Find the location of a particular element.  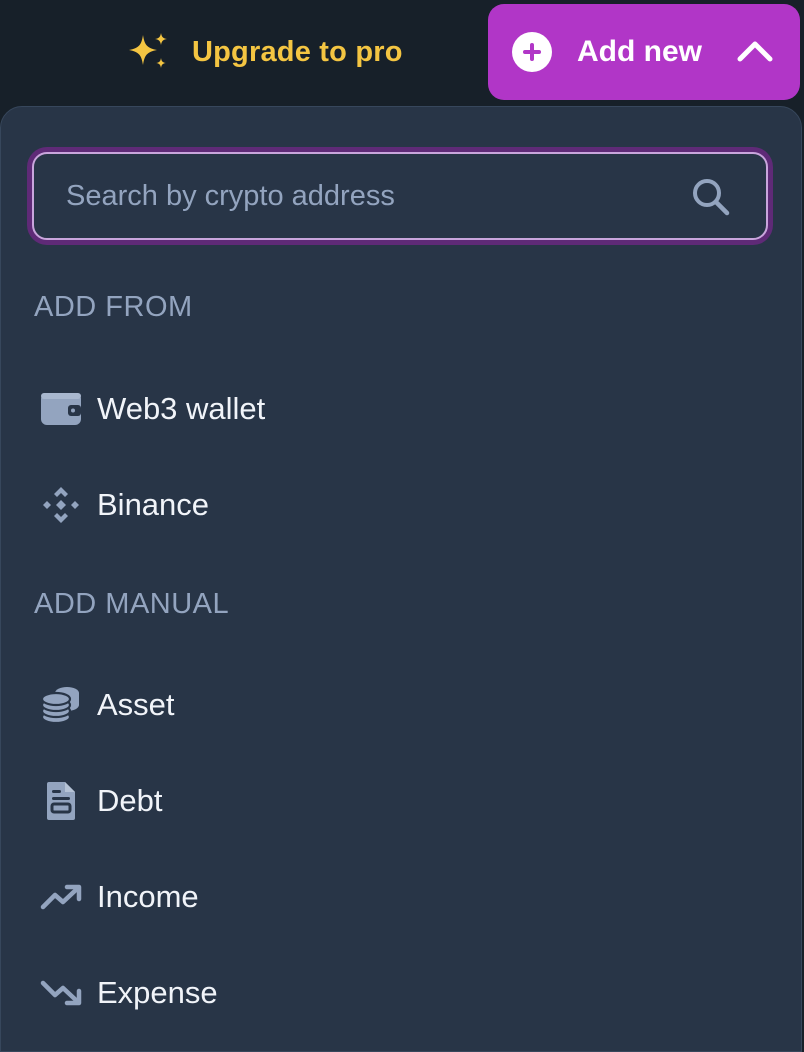

menu-item-asset: Asset is located at coordinates (401, 705).